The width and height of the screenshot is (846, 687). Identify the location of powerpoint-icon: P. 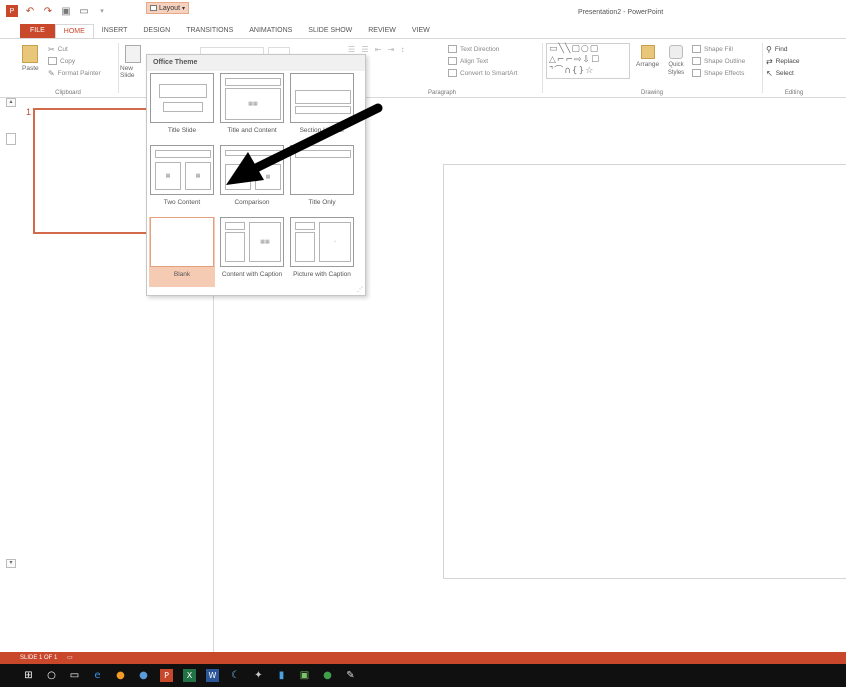
(166, 675).